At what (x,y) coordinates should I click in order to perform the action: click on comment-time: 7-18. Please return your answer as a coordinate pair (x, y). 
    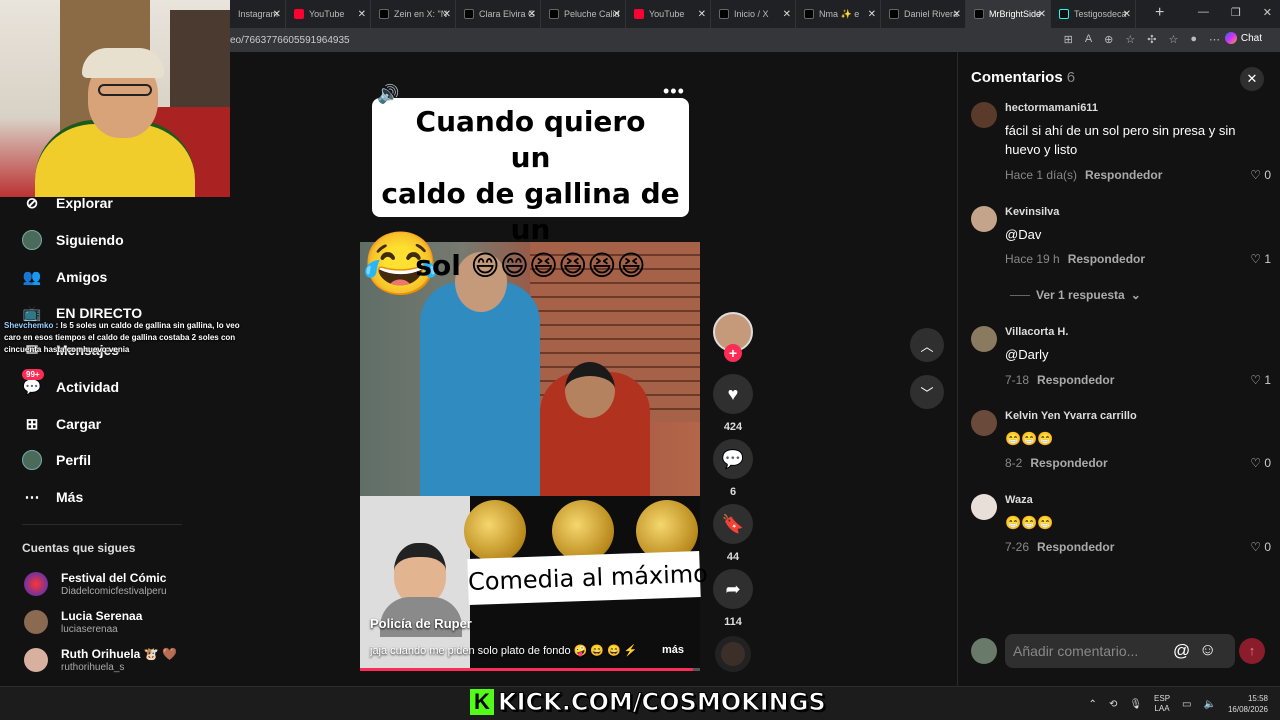
    Looking at the image, I should click on (1017, 380).